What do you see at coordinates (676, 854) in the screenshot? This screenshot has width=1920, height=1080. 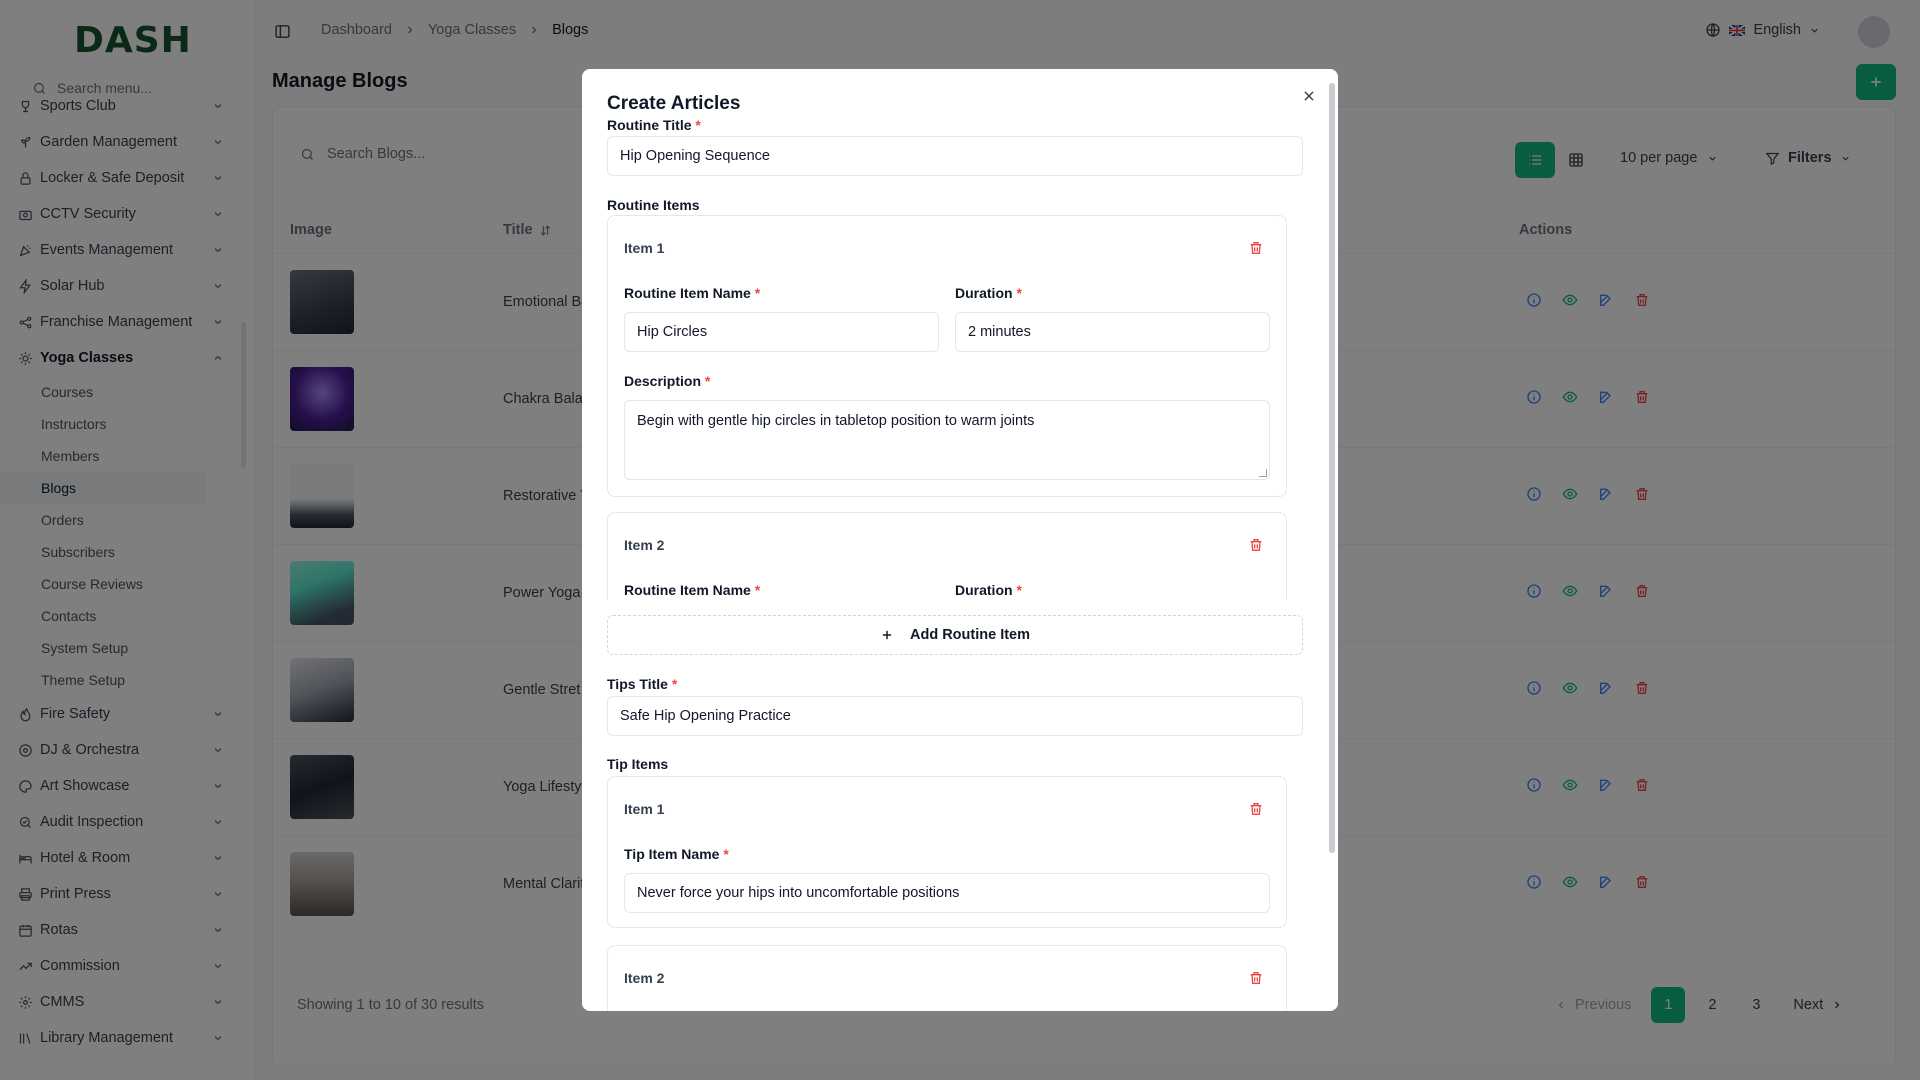 I see `tip-item-name-label: Tip Item Name *` at bounding box center [676, 854].